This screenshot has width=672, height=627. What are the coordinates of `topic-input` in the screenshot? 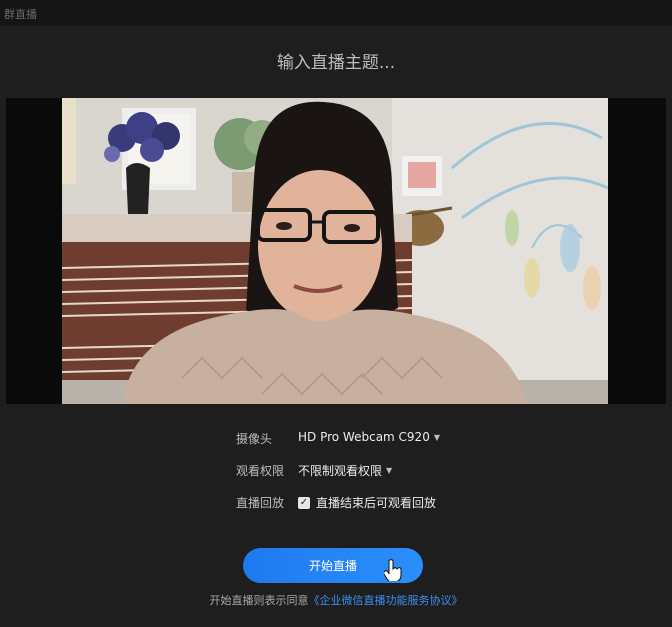 It's located at (336, 63).